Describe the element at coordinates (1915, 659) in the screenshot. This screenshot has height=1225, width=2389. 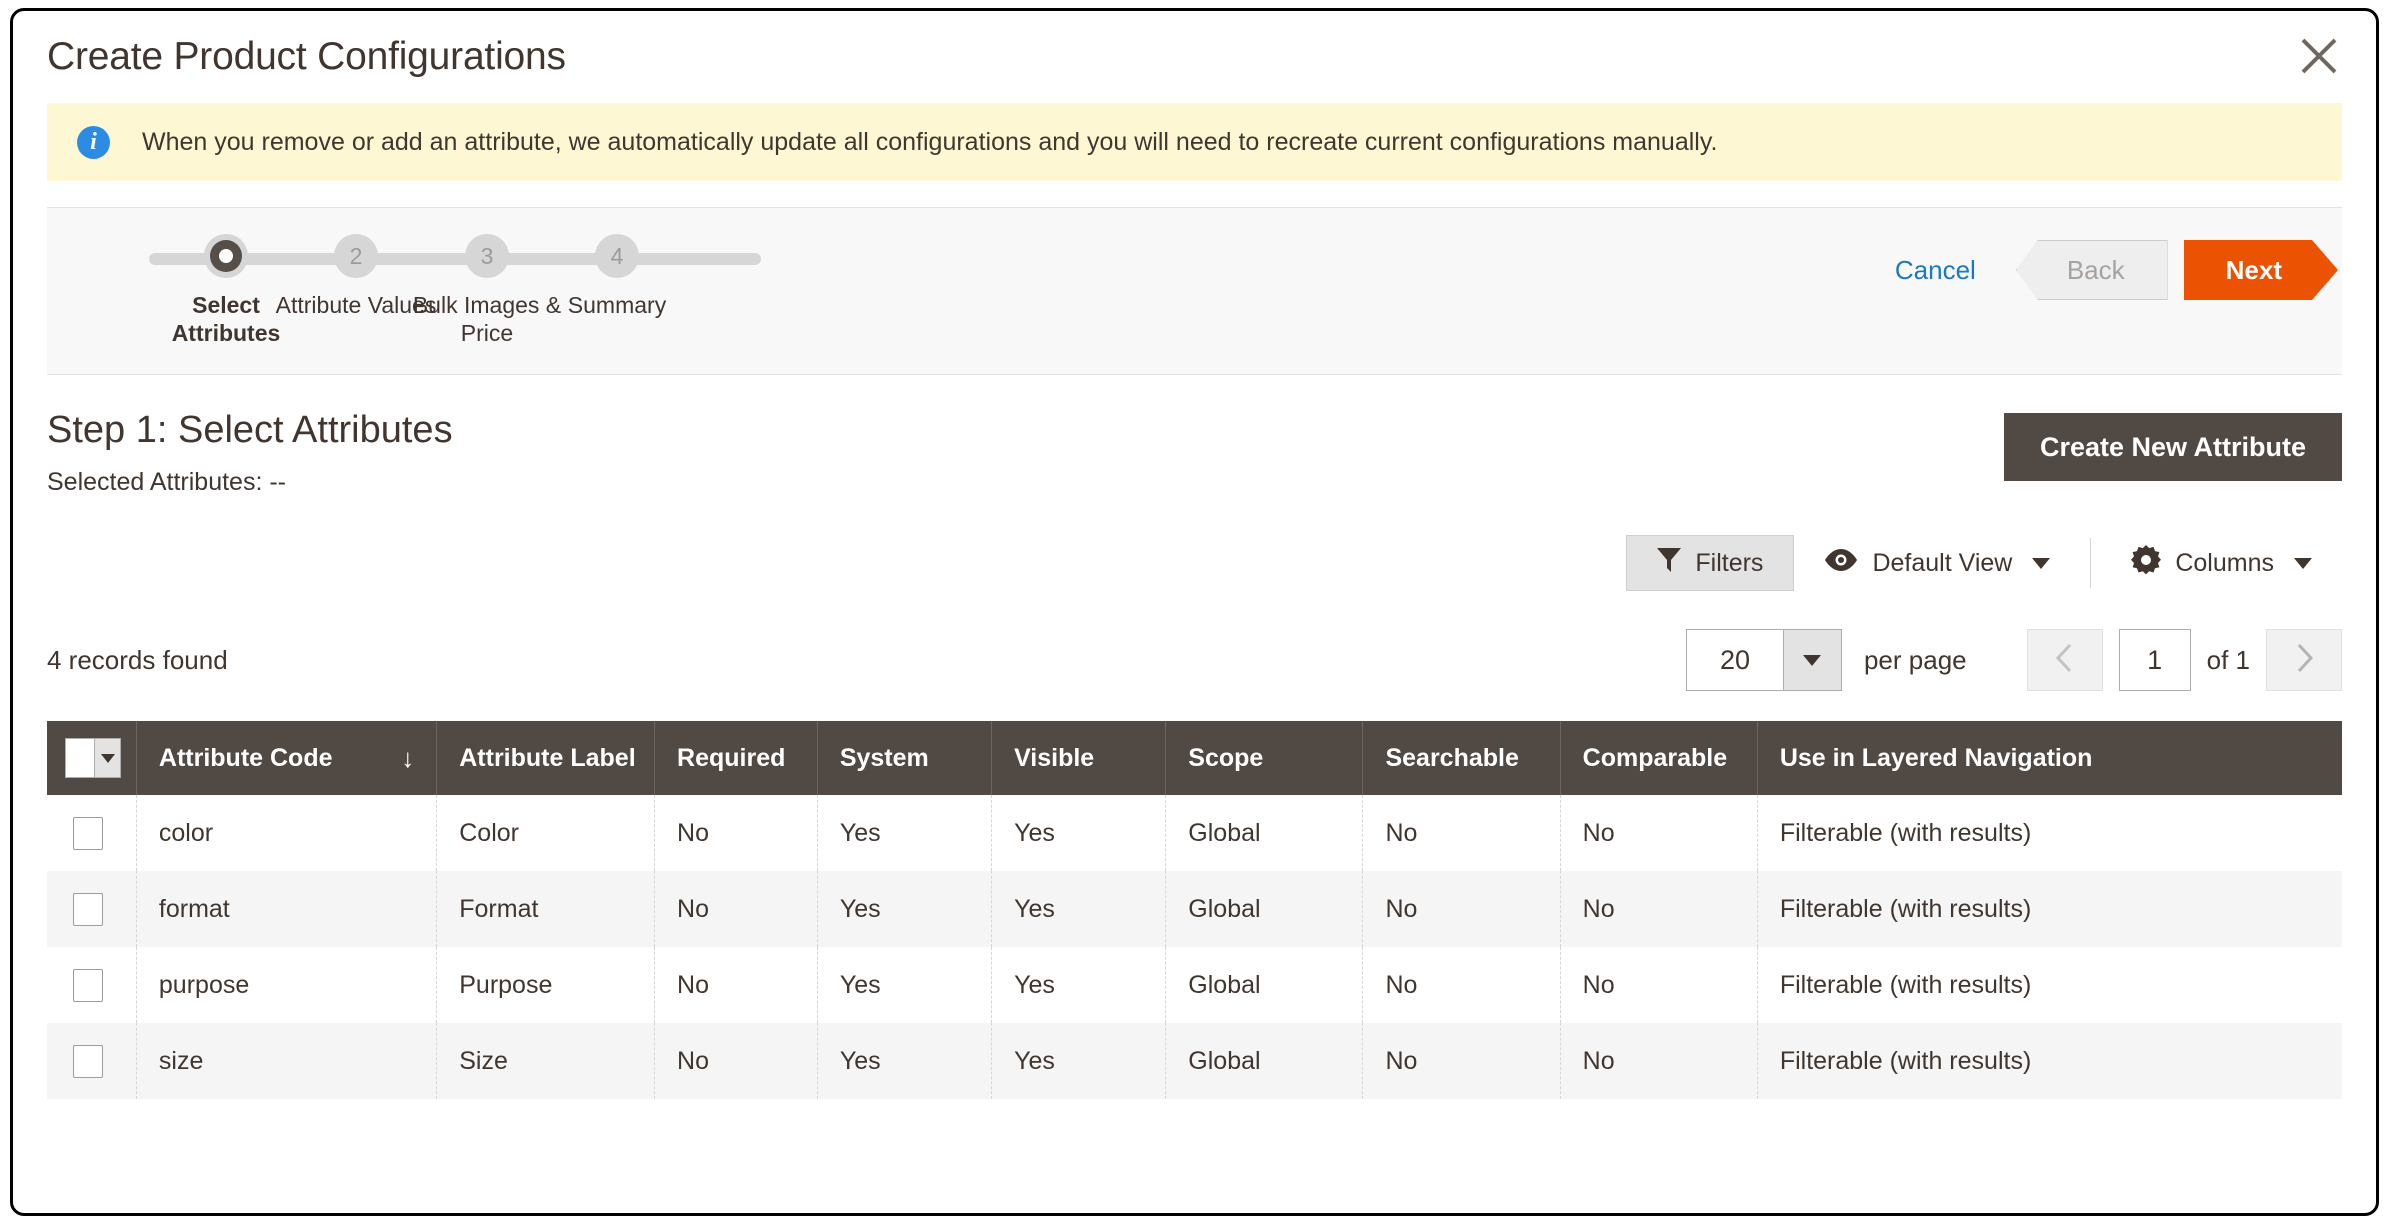
I see `per-page-label: per page` at that location.